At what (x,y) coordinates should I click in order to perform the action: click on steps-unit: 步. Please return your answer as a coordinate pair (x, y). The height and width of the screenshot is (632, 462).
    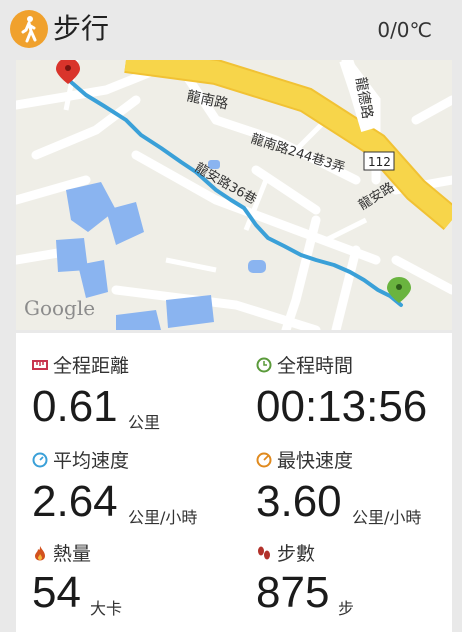
    Looking at the image, I should click on (346, 608).